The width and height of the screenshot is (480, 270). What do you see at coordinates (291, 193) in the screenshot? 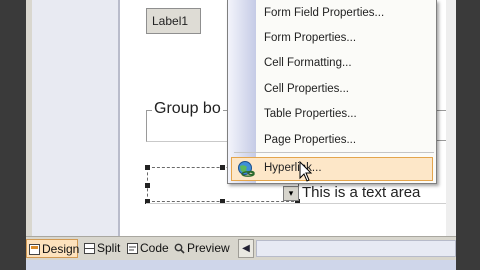
I see `dropdown-arrow-button: ▾` at bounding box center [291, 193].